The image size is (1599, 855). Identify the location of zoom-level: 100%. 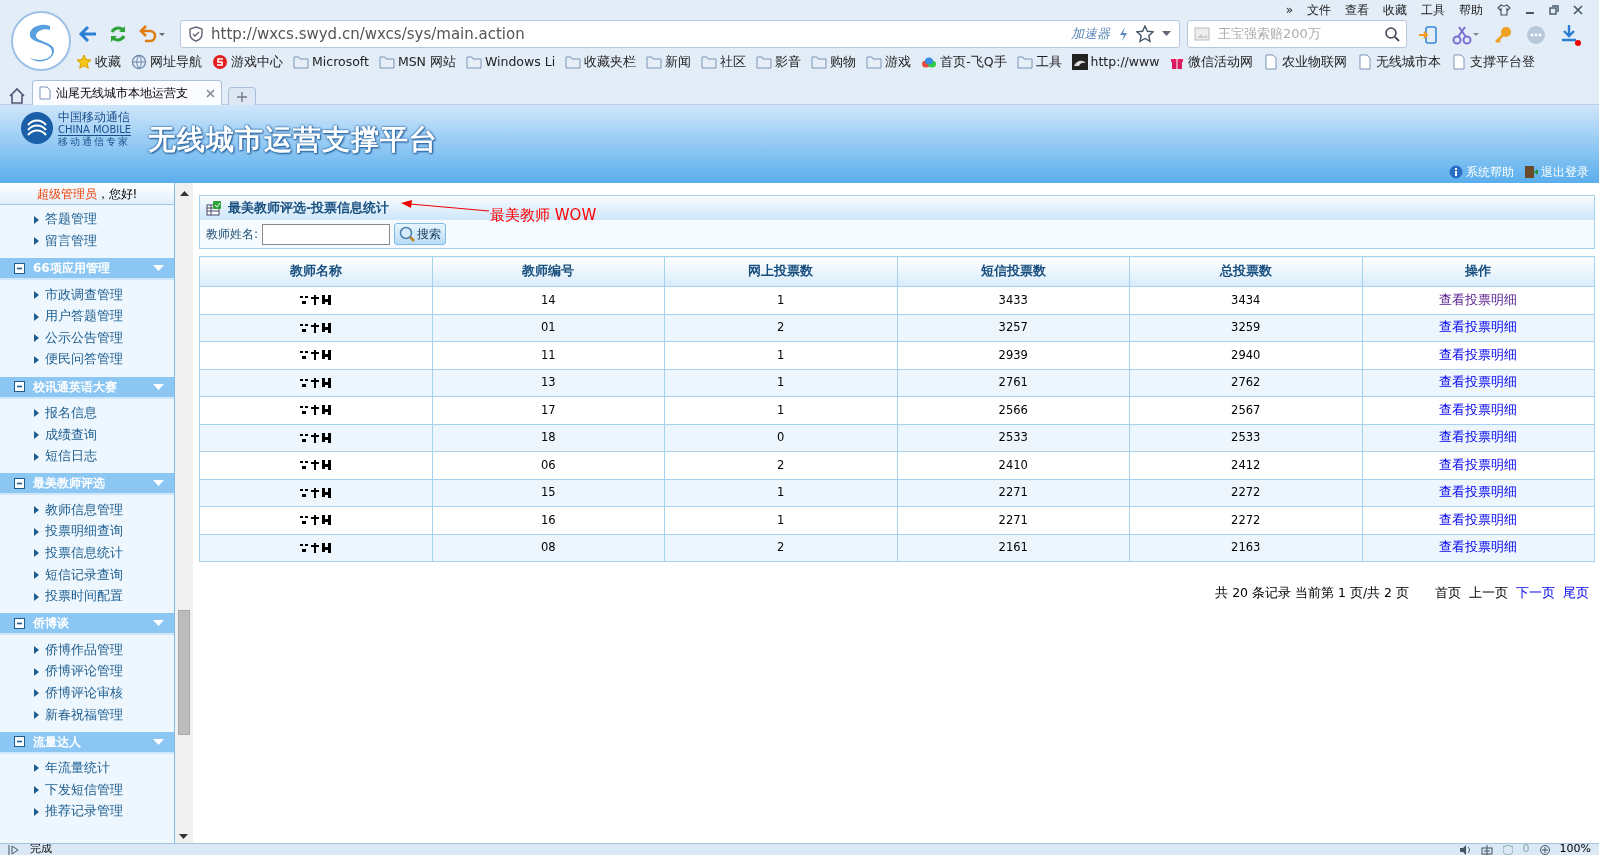
(1575, 849).